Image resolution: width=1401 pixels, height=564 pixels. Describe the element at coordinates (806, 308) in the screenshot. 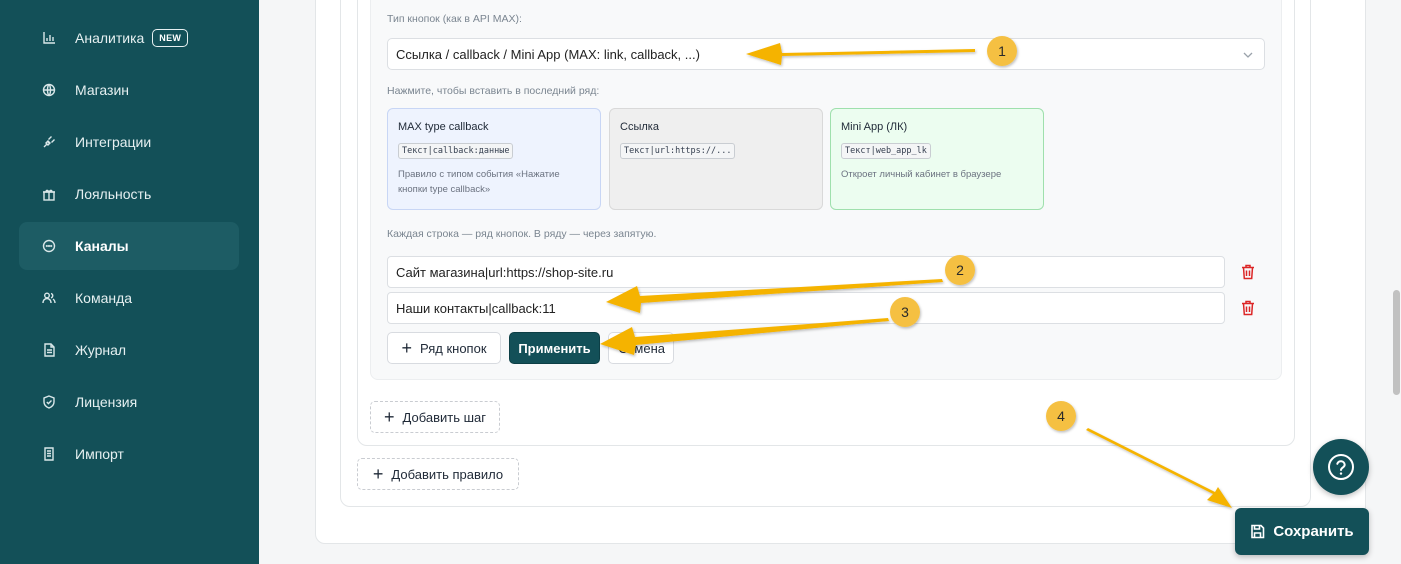

I see `button-row-input: Наши контакты|callback:11` at that location.